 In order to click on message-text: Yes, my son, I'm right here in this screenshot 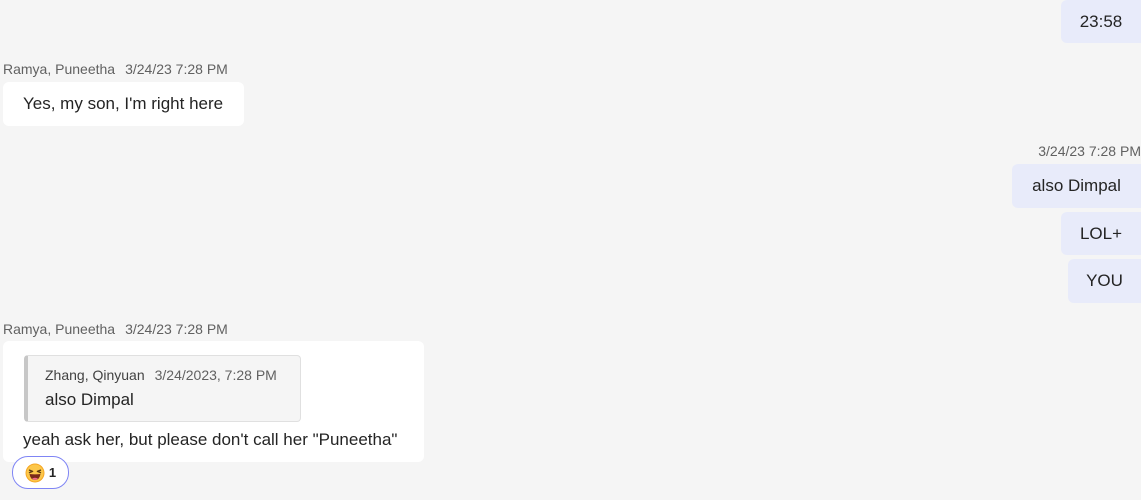, I will do `click(123, 103)`.